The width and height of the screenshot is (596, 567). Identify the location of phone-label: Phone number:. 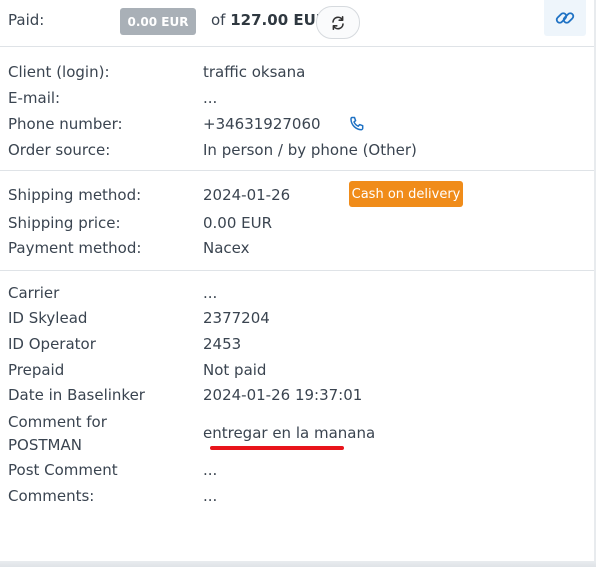
(65, 124).